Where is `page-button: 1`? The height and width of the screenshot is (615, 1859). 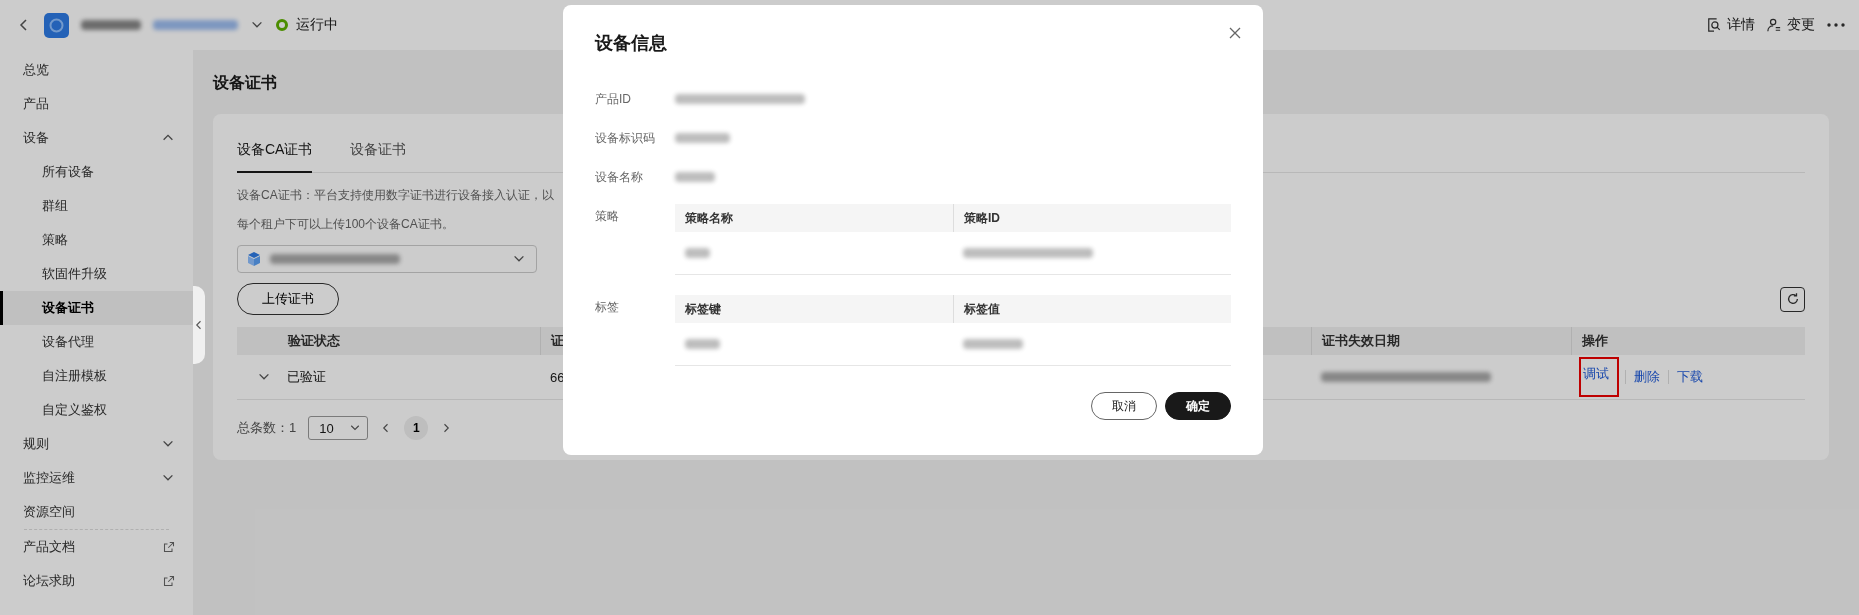 page-button: 1 is located at coordinates (416, 428).